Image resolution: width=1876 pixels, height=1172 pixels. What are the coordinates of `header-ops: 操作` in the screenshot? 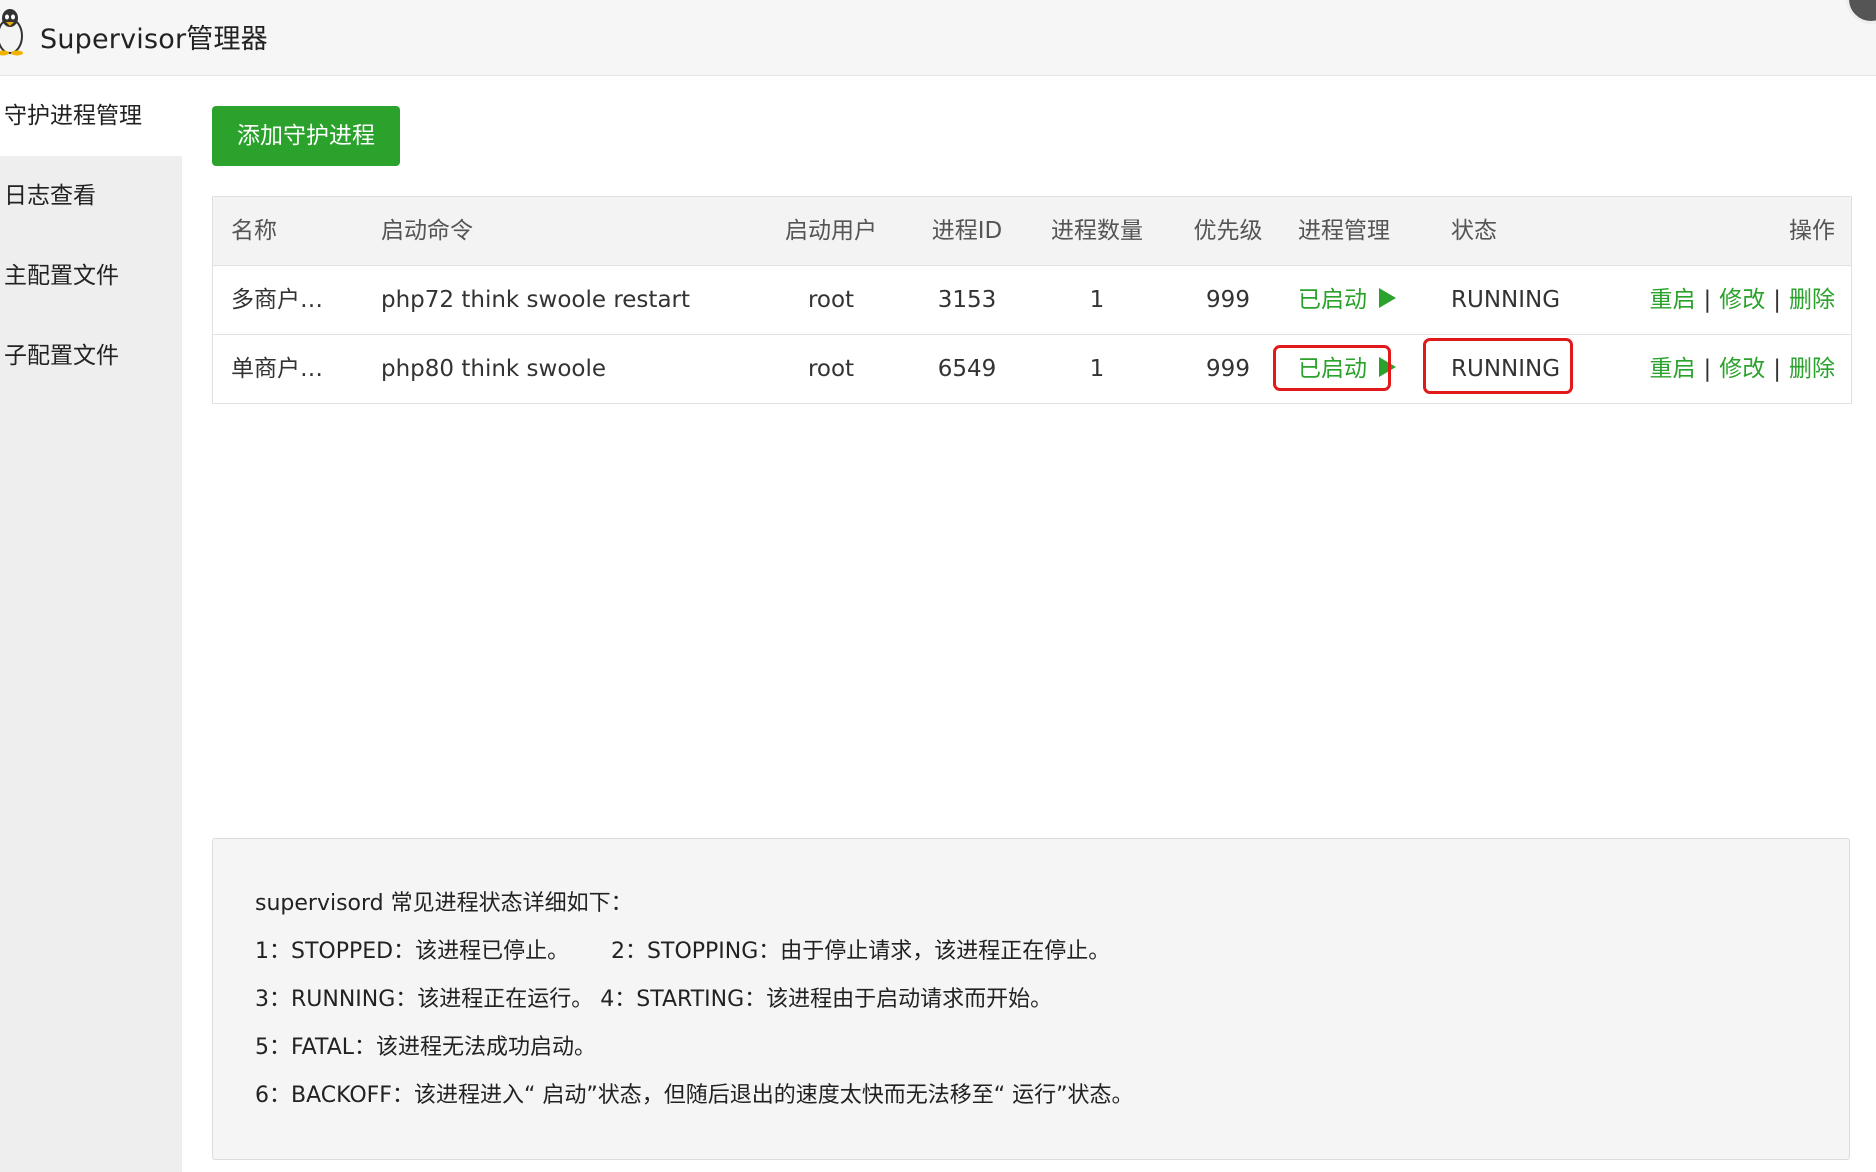 It's located at (1812, 231).